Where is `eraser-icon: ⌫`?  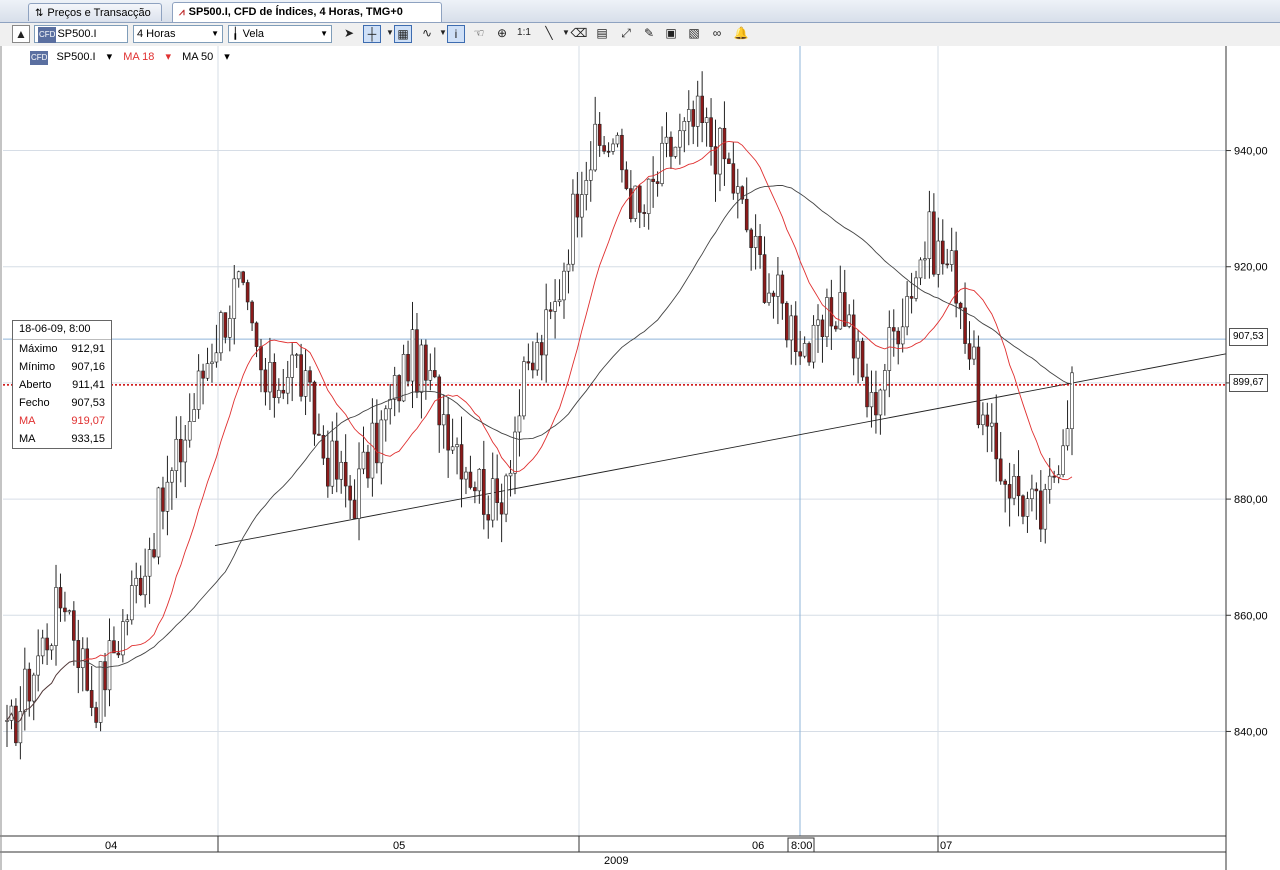
eraser-icon: ⌫ is located at coordinates (579, 34).